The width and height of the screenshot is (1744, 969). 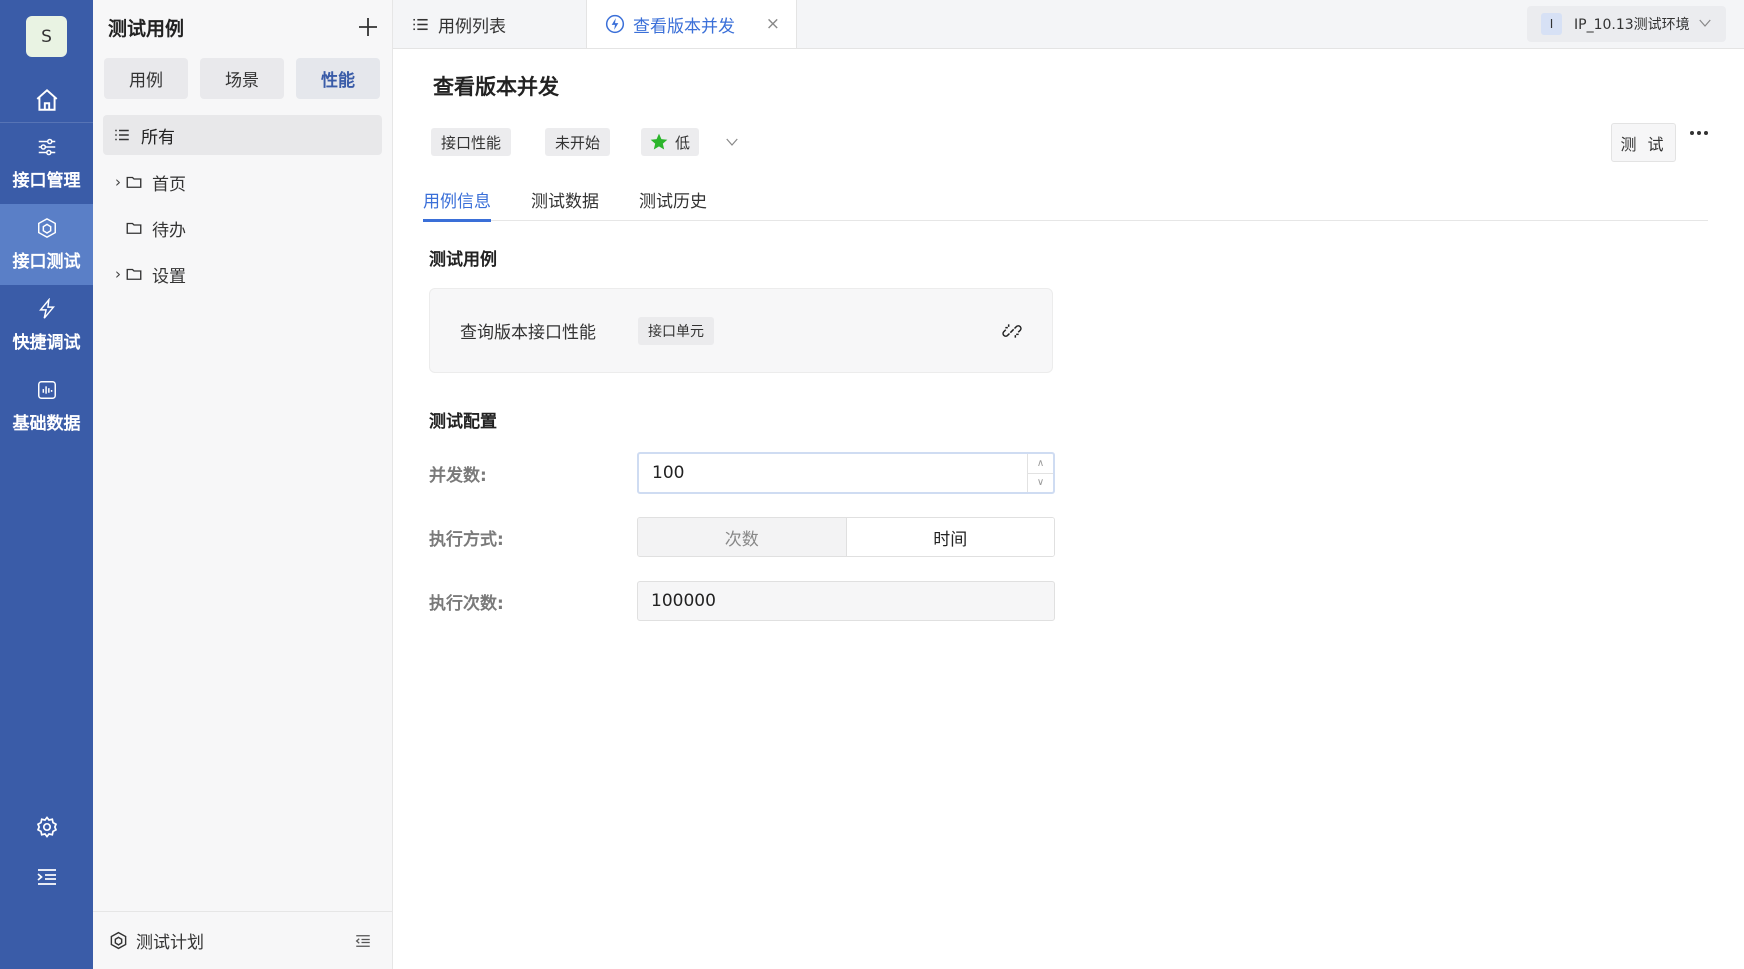 What do you see at coordinates (463, 422) in the screenshot?
I see `section-heading: 测试配置` at bounding box center [463, 422].